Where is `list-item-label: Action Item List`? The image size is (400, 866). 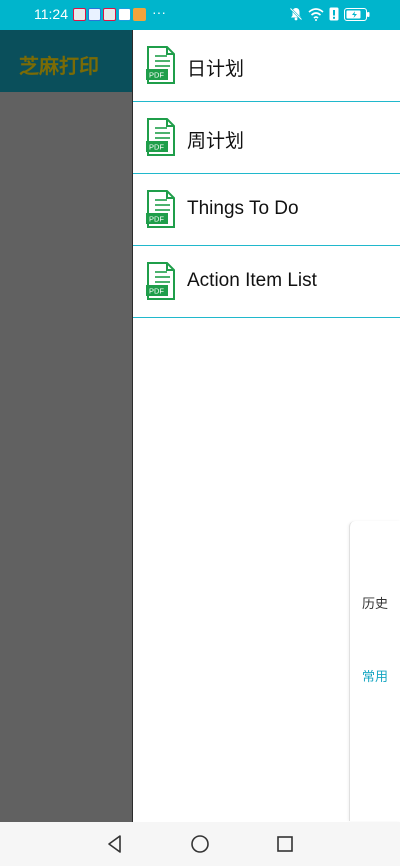
list-item-label: Action Item List is located at coordinates (252, 280).